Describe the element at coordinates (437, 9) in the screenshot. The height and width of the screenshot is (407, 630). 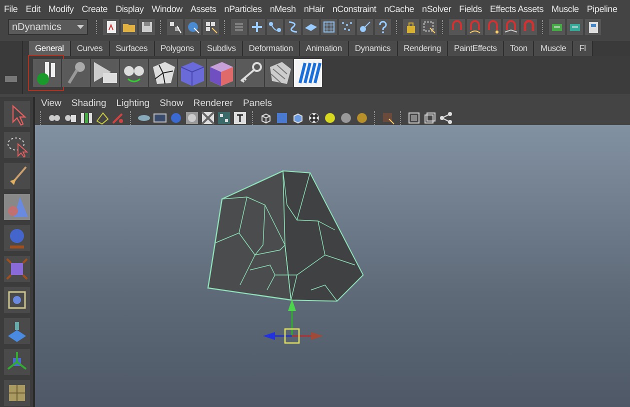
I see `menu-item: nSolver` at that location.